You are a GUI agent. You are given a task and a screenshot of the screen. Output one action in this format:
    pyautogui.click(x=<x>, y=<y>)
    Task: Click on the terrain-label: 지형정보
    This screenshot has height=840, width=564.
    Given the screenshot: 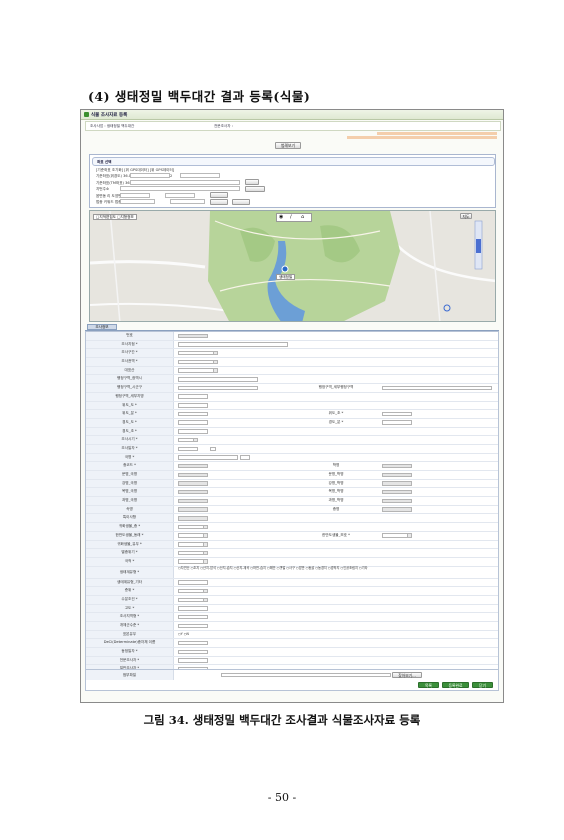 What is the action you would take?
    pyautogui.click(x=127, y=217)
    